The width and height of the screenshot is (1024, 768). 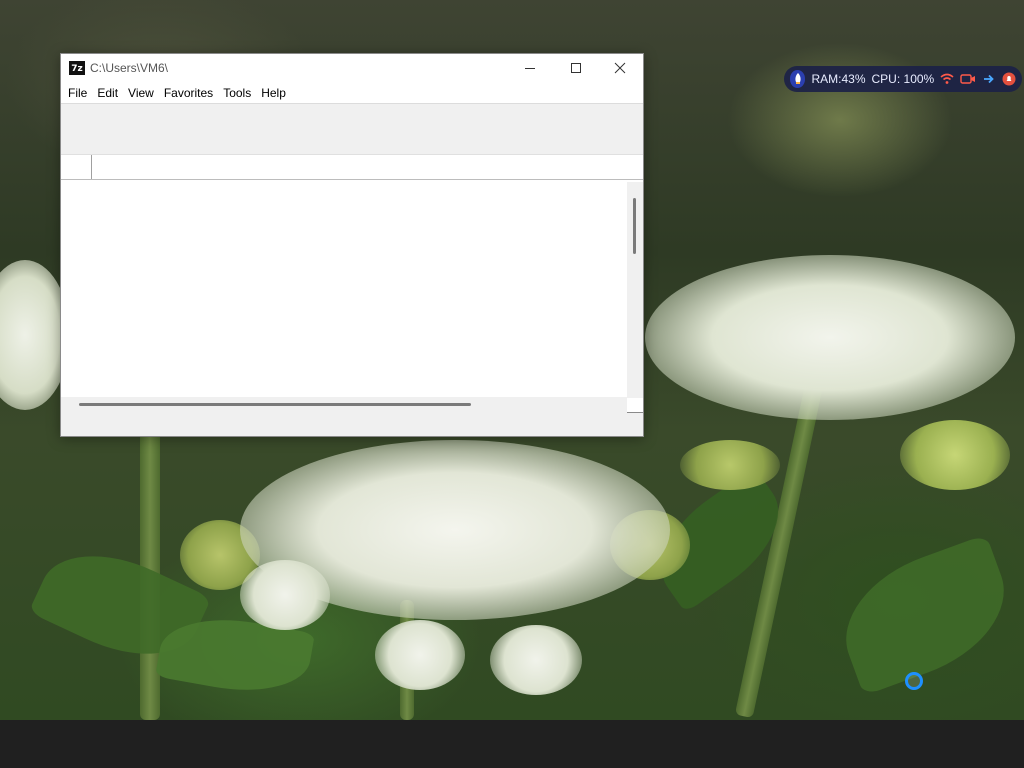 I want to click on ram-label: RAM:, so click(x=826, y=79).